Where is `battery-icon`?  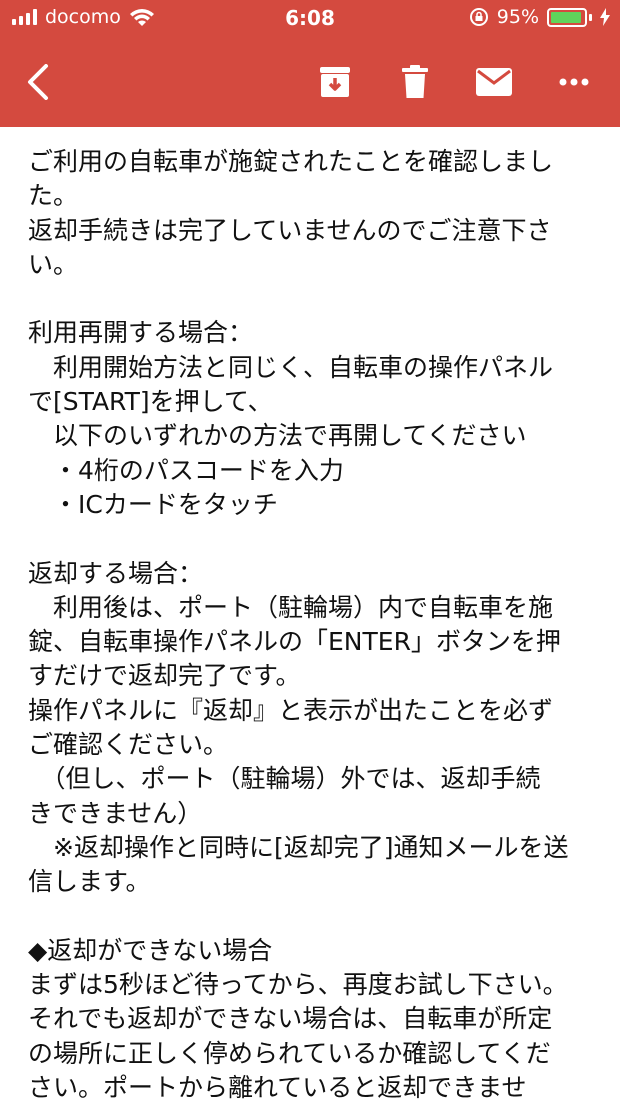
battery-icon is located at coordinates (569, 17).